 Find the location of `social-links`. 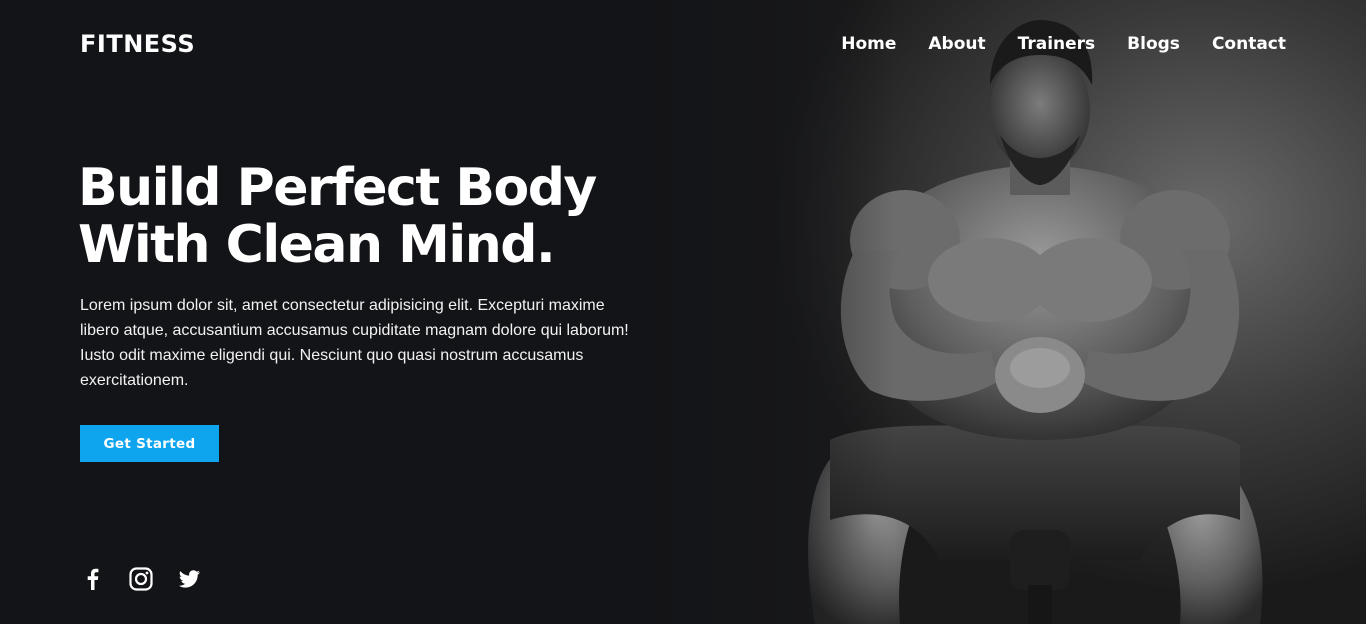

social-links is located at coordinates (141, 579).